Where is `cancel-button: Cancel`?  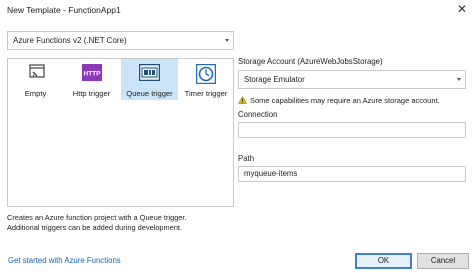 cancel-button: Cancel is located at coordinates (443, 261).